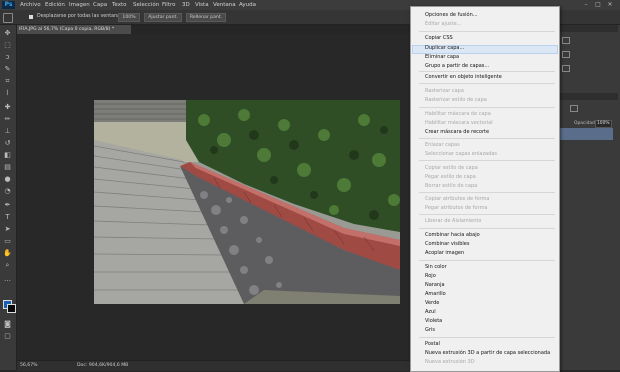 This screenshot has width=620, height=372. What do you see at coordinates (456, 208) in the screenshot?
I see `menu-item-paste-shape-attributes: Pegar atributos de forma` at bounding box center [456, 208].